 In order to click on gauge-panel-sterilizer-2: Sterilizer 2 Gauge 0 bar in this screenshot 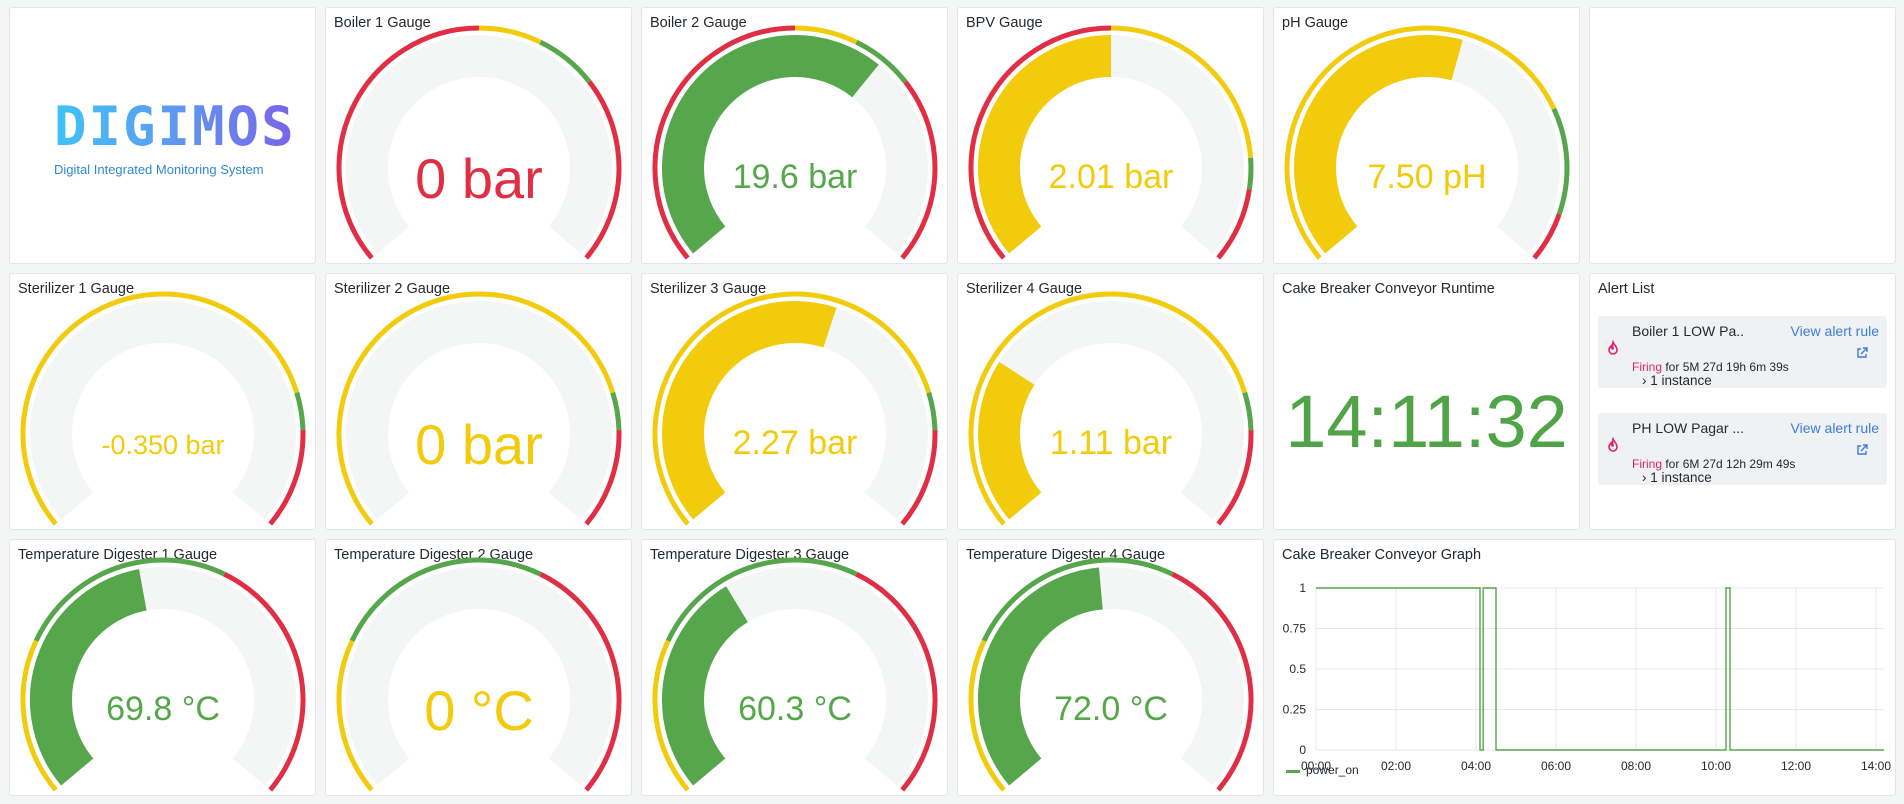, I will do `click(478, 401)`.